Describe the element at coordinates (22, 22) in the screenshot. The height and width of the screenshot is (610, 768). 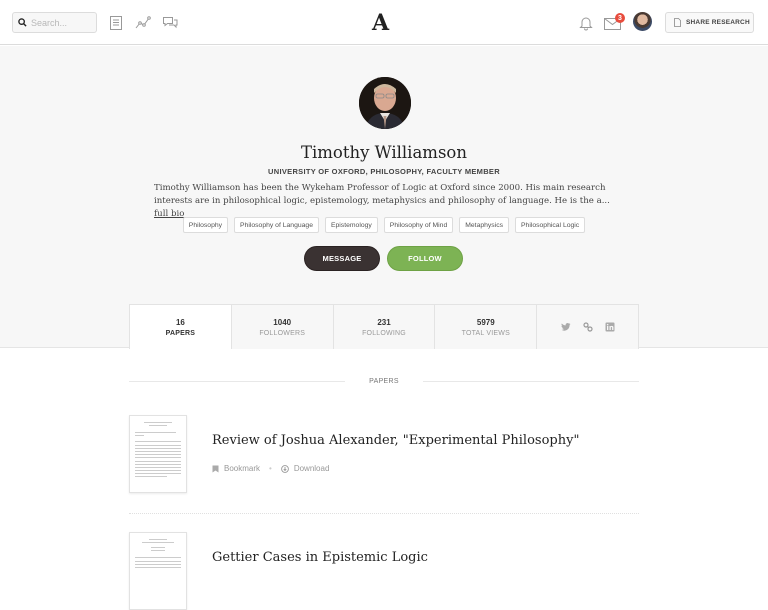
I see `search-icon` at that location.